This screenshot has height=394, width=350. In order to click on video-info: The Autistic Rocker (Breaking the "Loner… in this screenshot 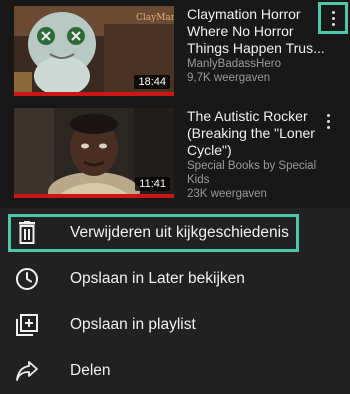, I will do `click(257, 154)`.